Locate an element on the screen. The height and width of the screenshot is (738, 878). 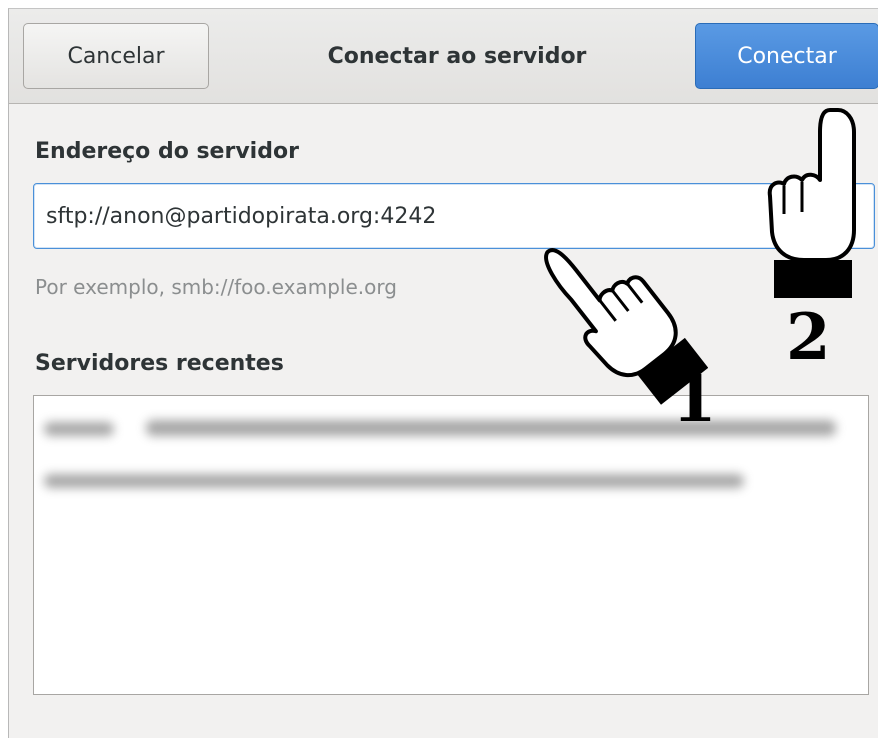
header-bar: Cancelar Conectar ao servidor Conectar is located at coordinates (443, 56).